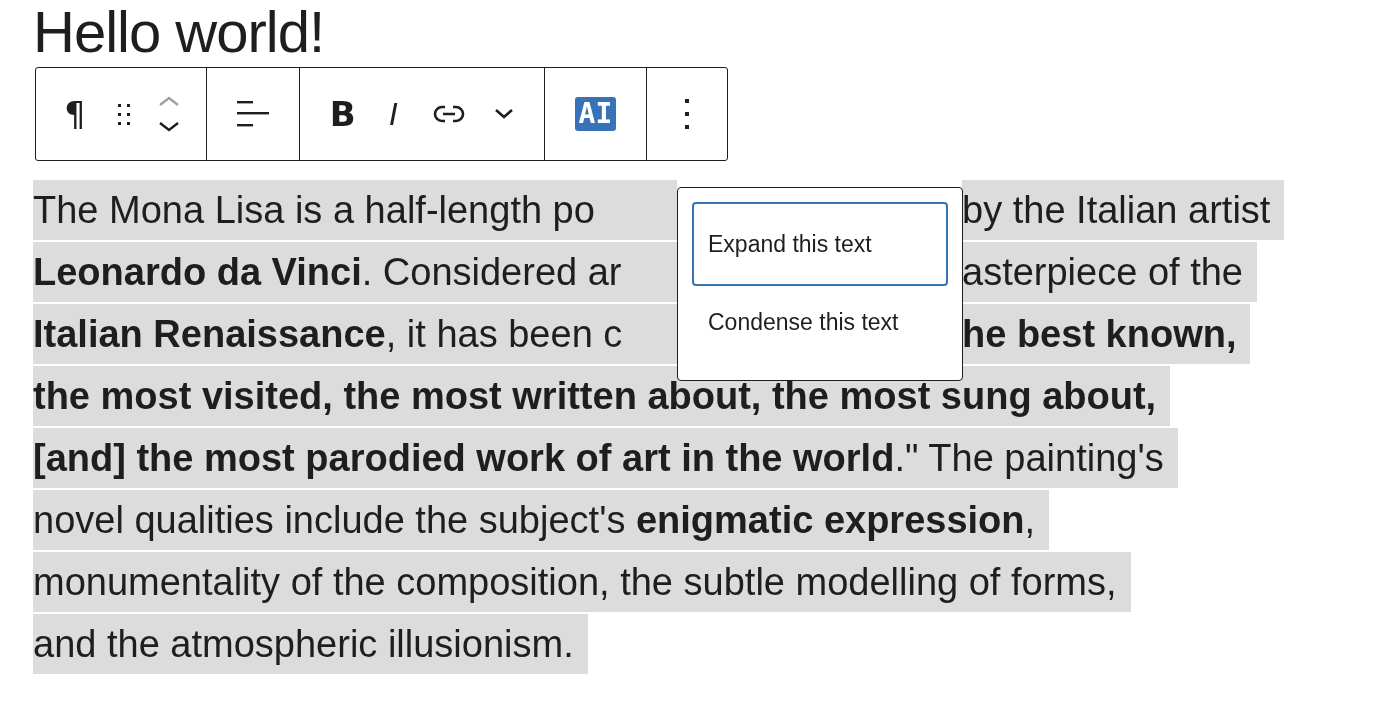  I want to click on link-icon, so click(448, 114).